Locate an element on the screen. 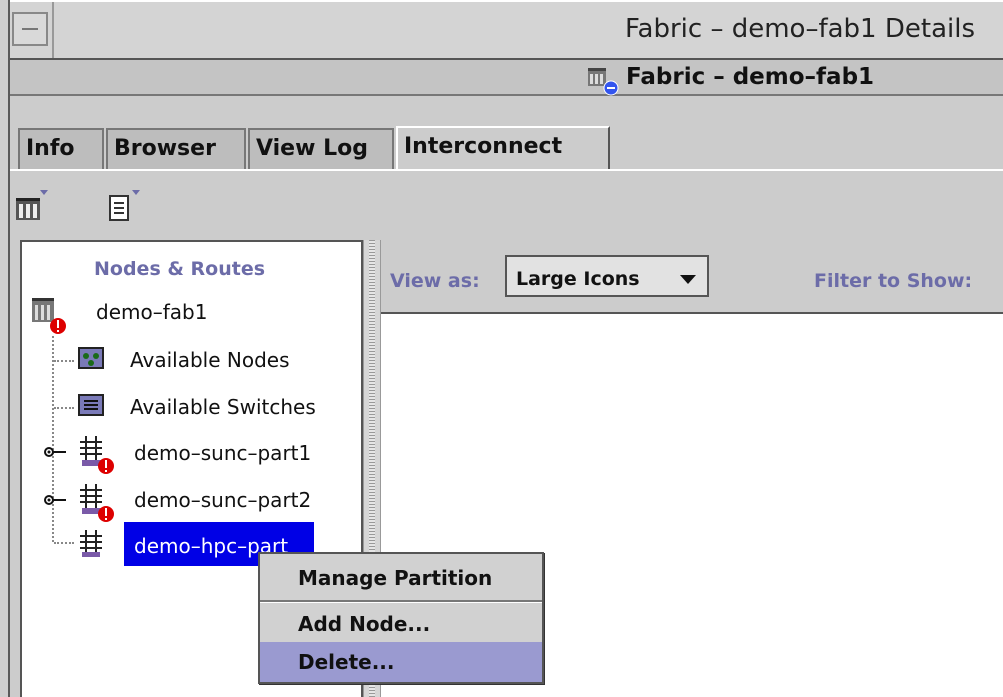 The height and width of the screenshot is (697, 1003). window-menu-button is located at coordinates (30, 29).